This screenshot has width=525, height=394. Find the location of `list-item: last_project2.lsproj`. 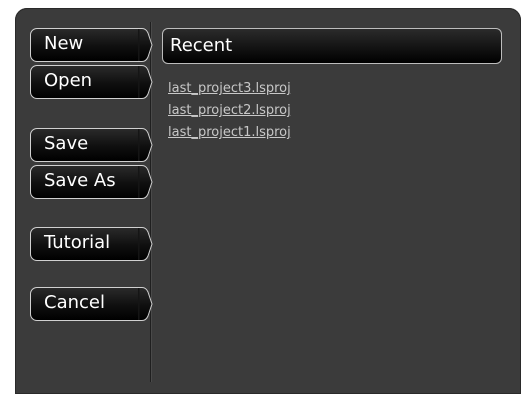

list-item: last_project2.lsproj is located at coordinates (229, 111).